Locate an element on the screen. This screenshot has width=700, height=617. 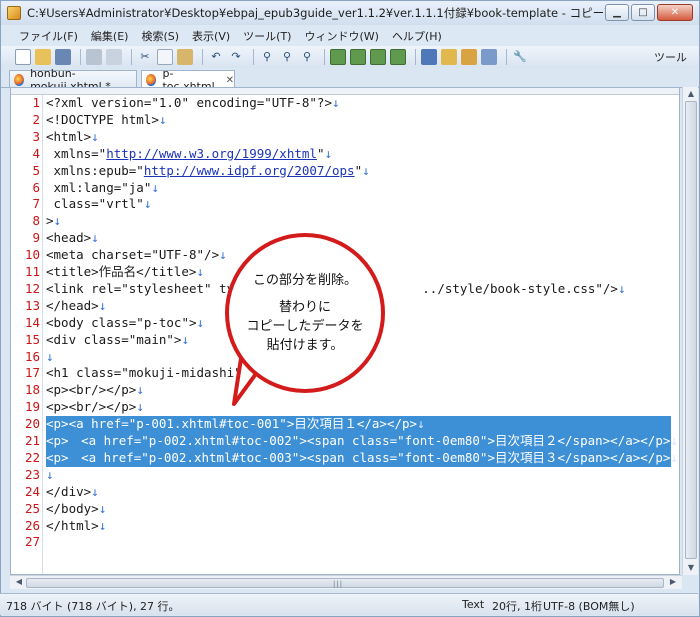
tab-close-icon: ✕ is located at coordinates (230, 80).